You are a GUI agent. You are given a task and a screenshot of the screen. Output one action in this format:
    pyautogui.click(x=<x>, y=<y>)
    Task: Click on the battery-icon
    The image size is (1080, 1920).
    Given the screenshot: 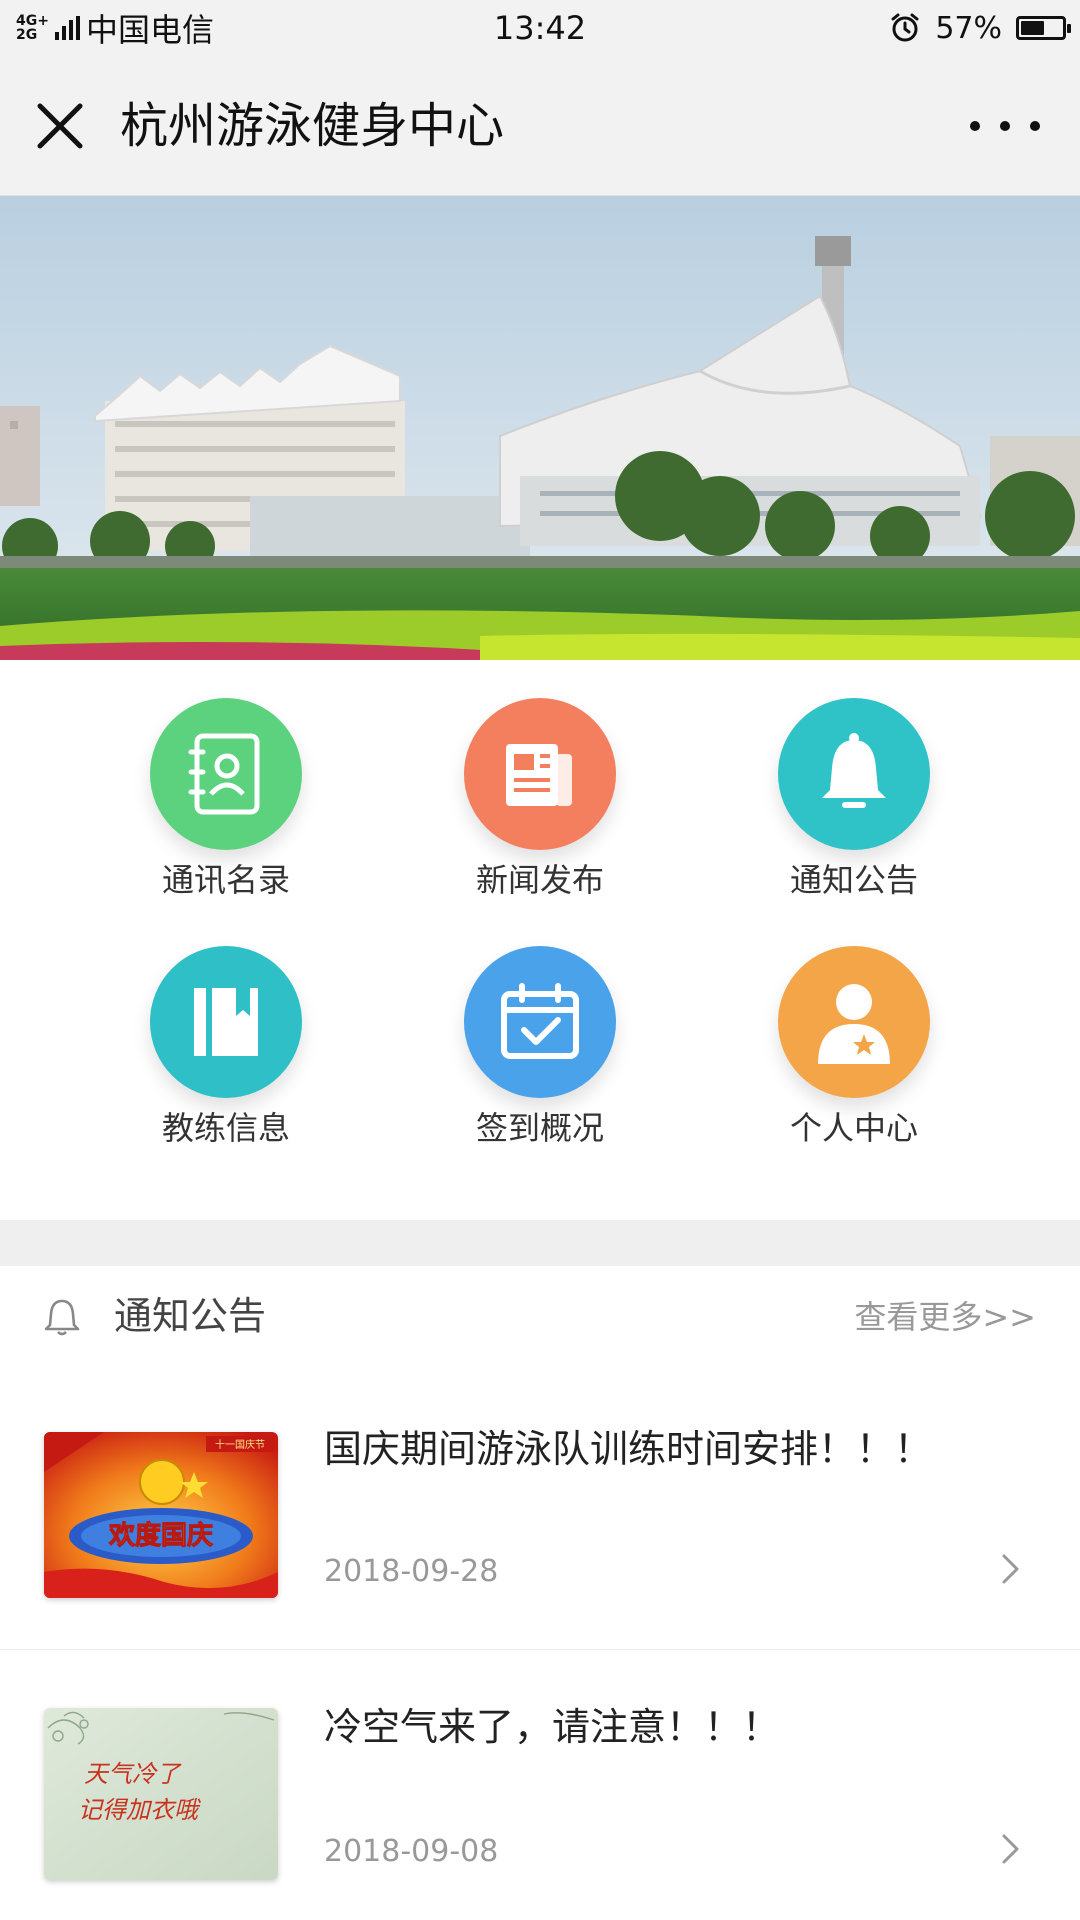 What is the action you would take?
    pyautogui.click(x=1043, y=28)
    